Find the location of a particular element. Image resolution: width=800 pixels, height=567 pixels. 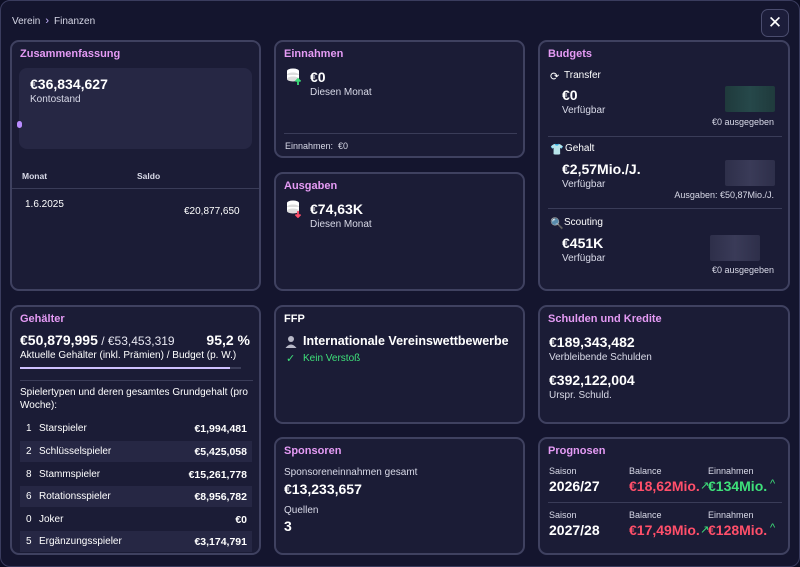

refresh-icon: ⟳ is located at coordinates (555, 77).